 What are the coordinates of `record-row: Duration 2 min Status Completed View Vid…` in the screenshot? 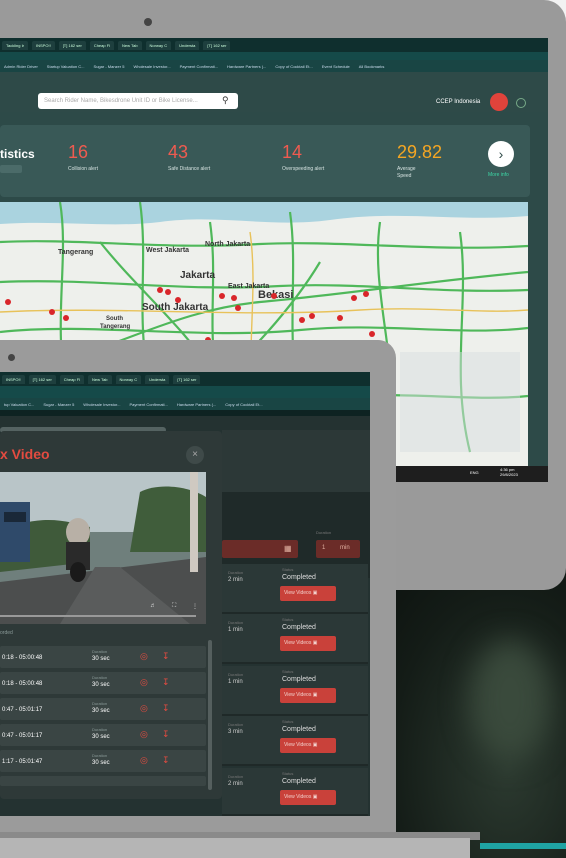 It's located at (295, 792).